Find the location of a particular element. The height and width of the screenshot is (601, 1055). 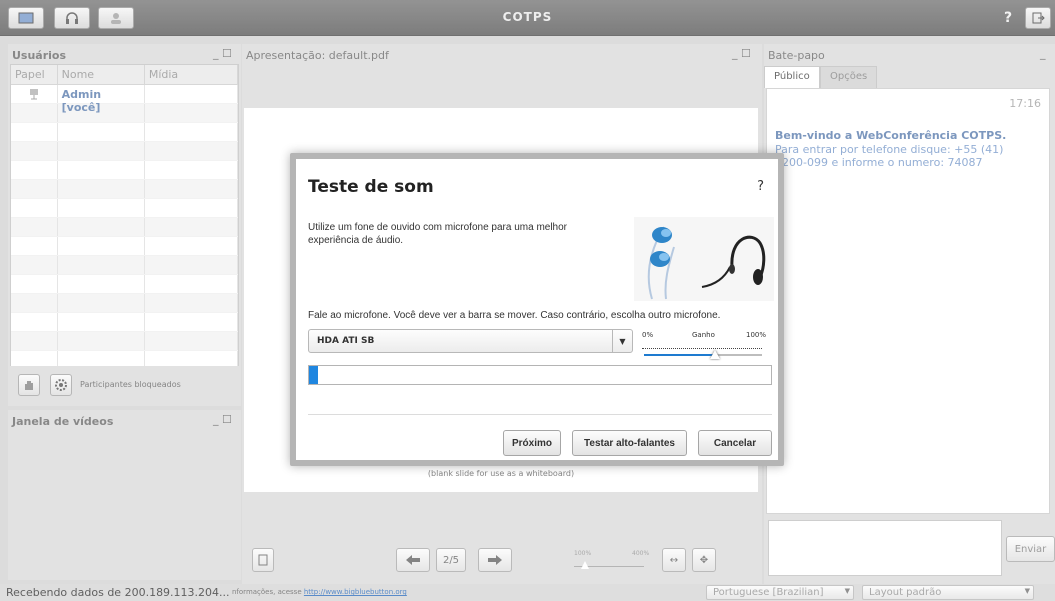

dialog-help-button: ? is located at coordinates (760, 186).